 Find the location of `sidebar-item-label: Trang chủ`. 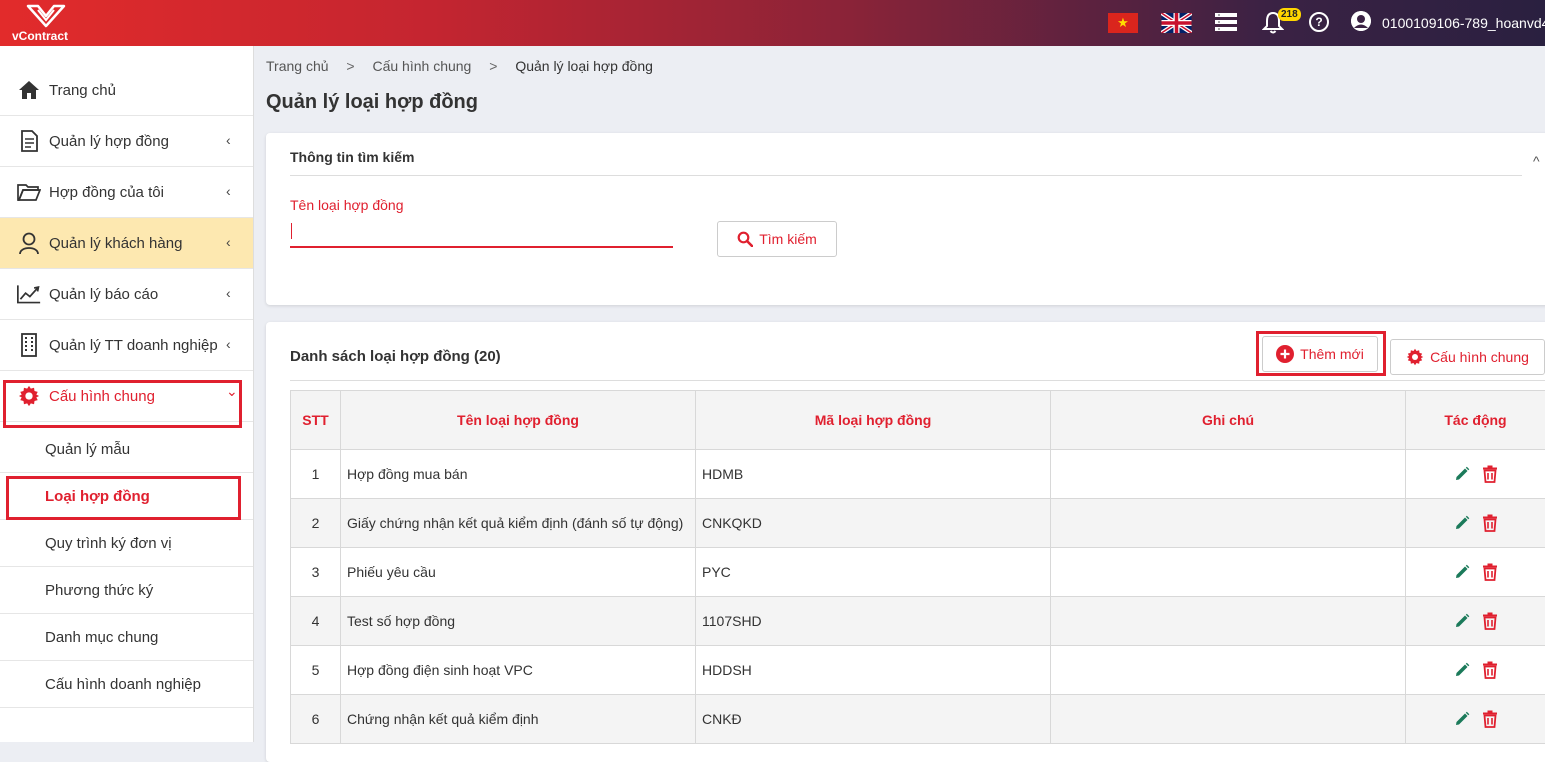

sidebar-item-label: Trang chủ is located at coordinates (82, 90).